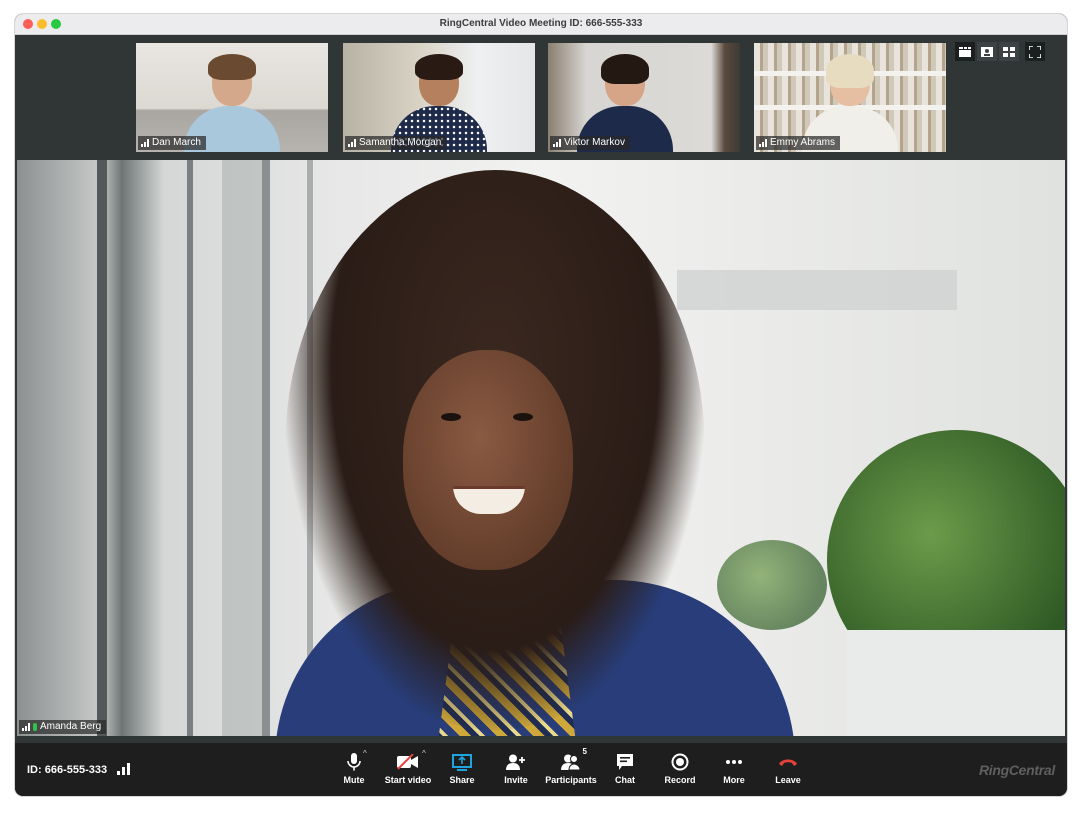 Image resolution: width=1080 pixels, height=814 pixels. I want to click on record-button: Record, so click(680, 771).